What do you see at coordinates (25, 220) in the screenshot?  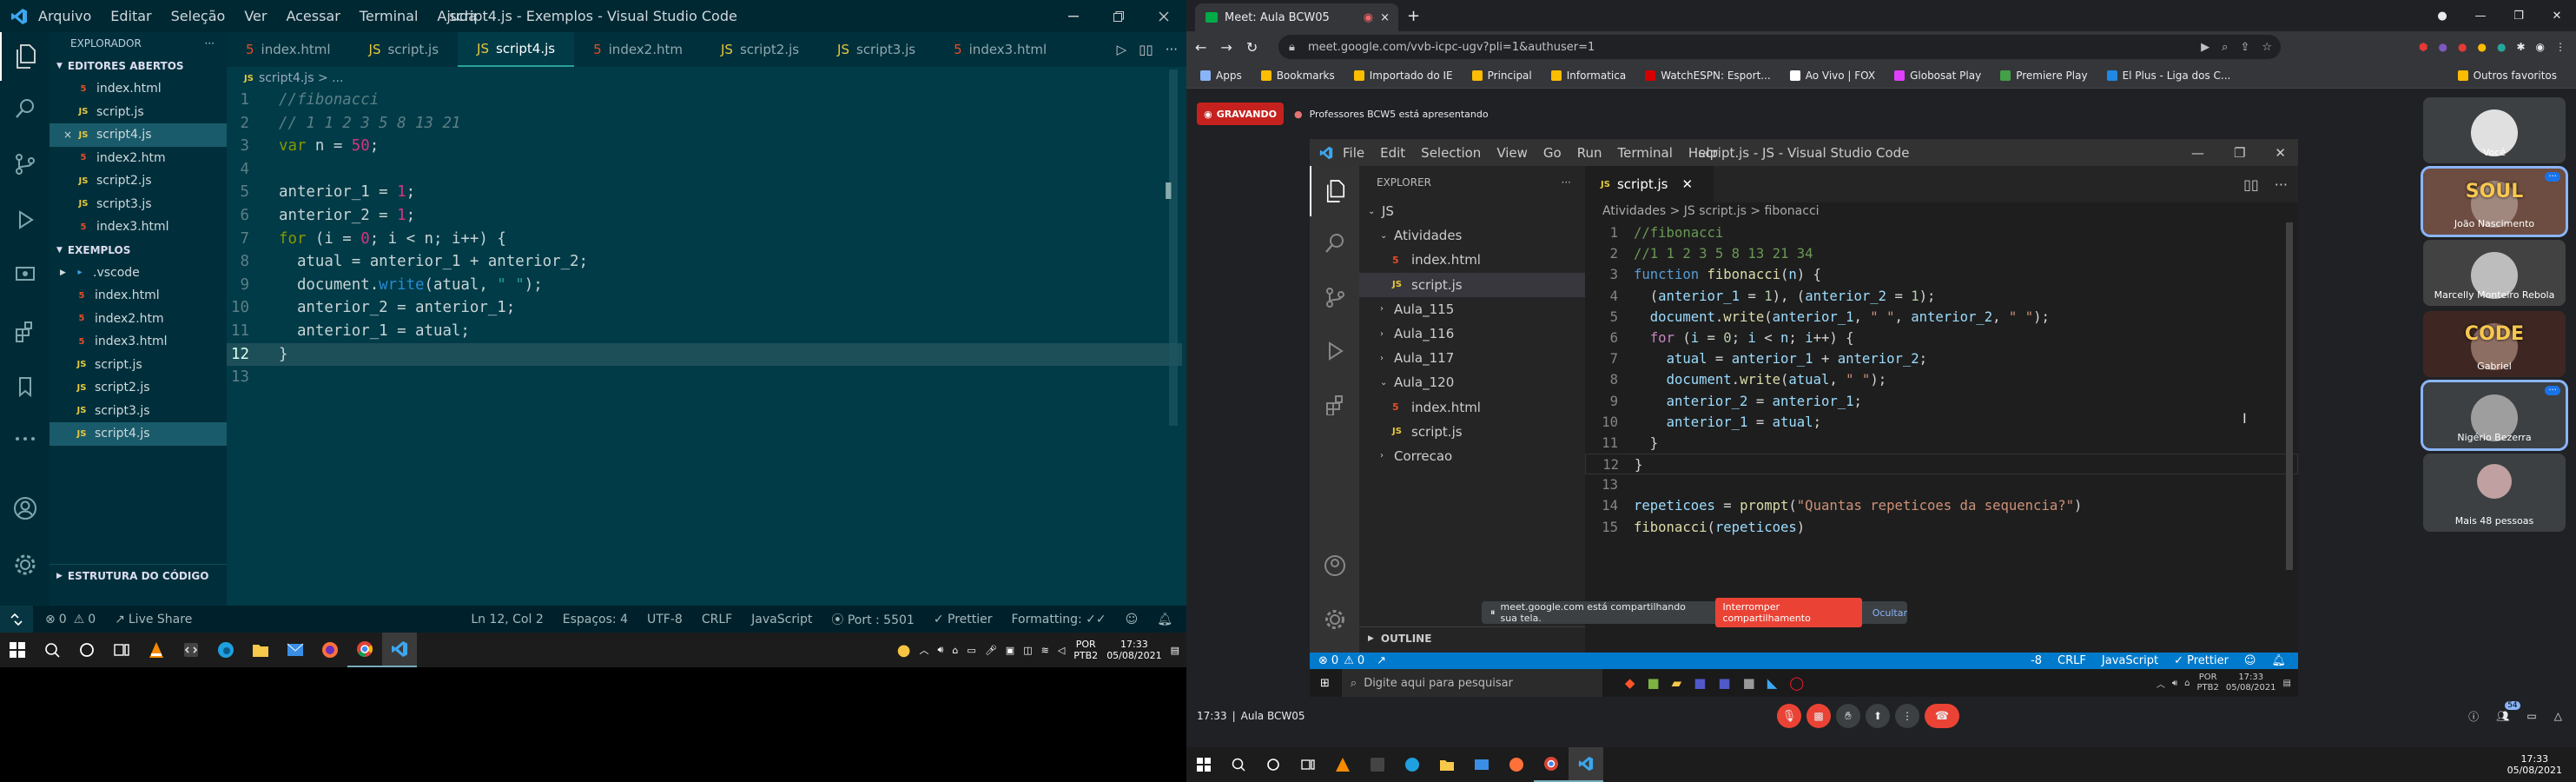 I see `run-debug-icon` at bounding box center [25, 220].